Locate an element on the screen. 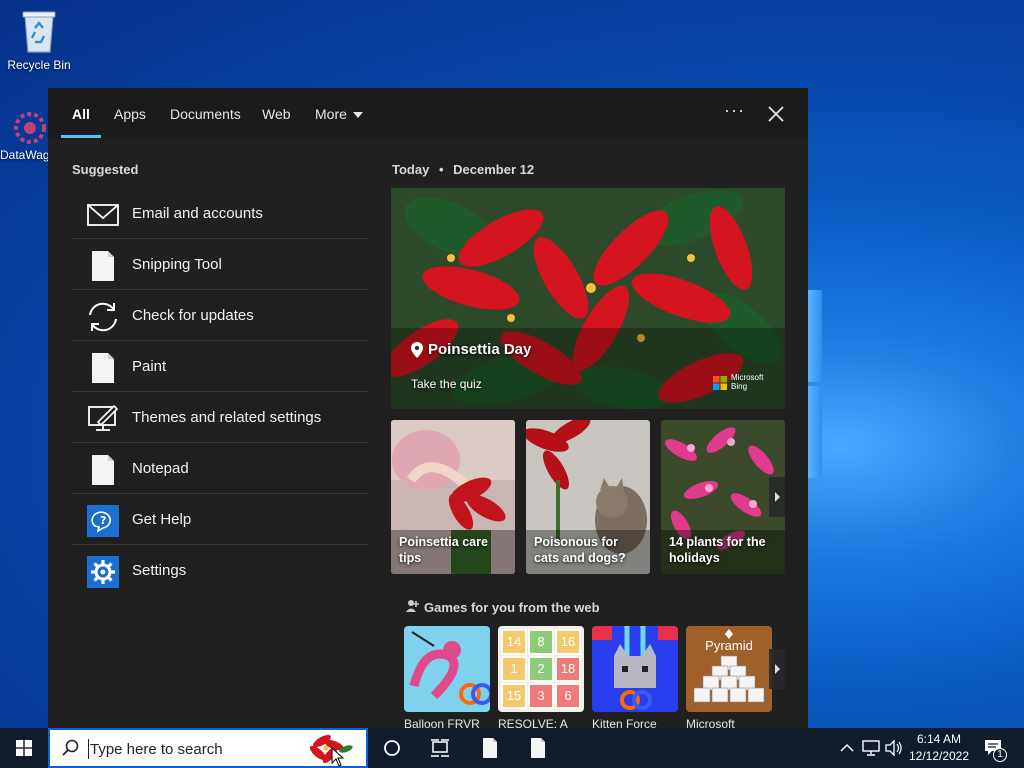  network-icon is located at coordinates (871, 748).